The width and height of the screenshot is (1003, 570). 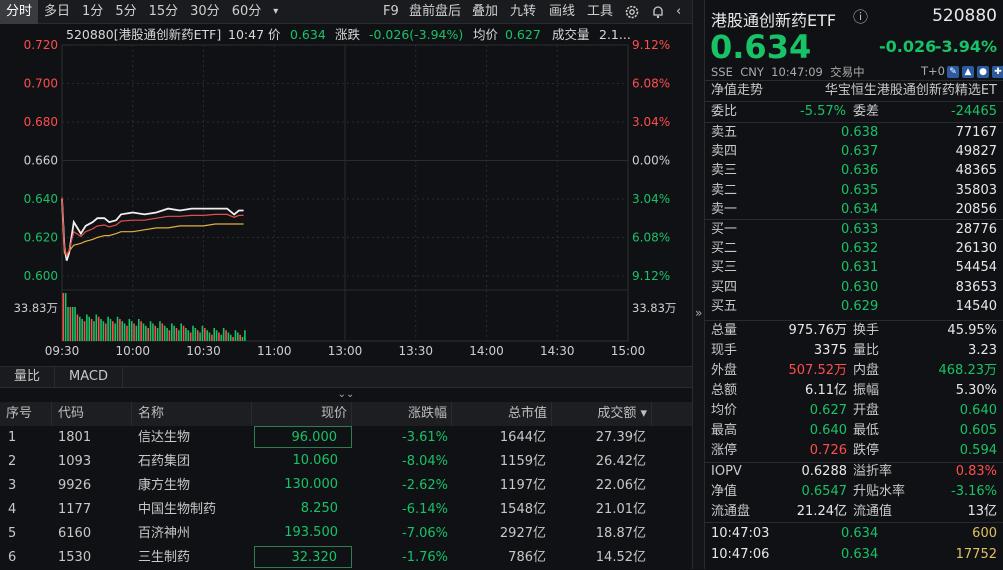 I want to click on price-tick: 0.620, so click(x=41, y=238).